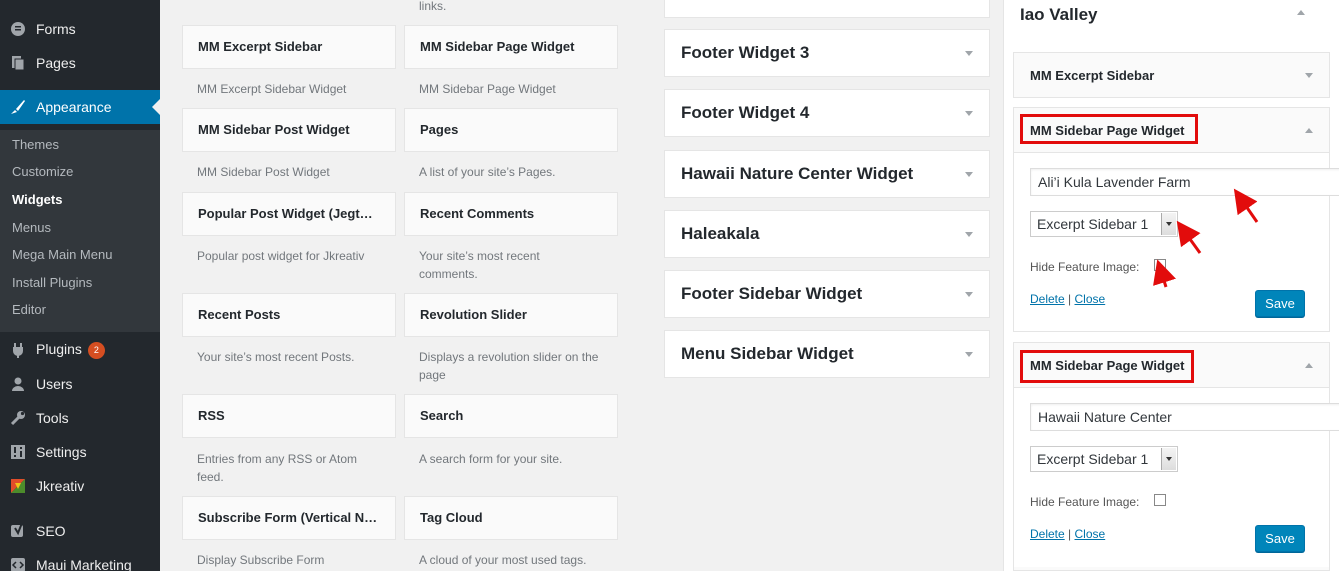 The width and height of the screenshot is (1339, 571). I want to click on annotation-arrows, so click(1206, 238).